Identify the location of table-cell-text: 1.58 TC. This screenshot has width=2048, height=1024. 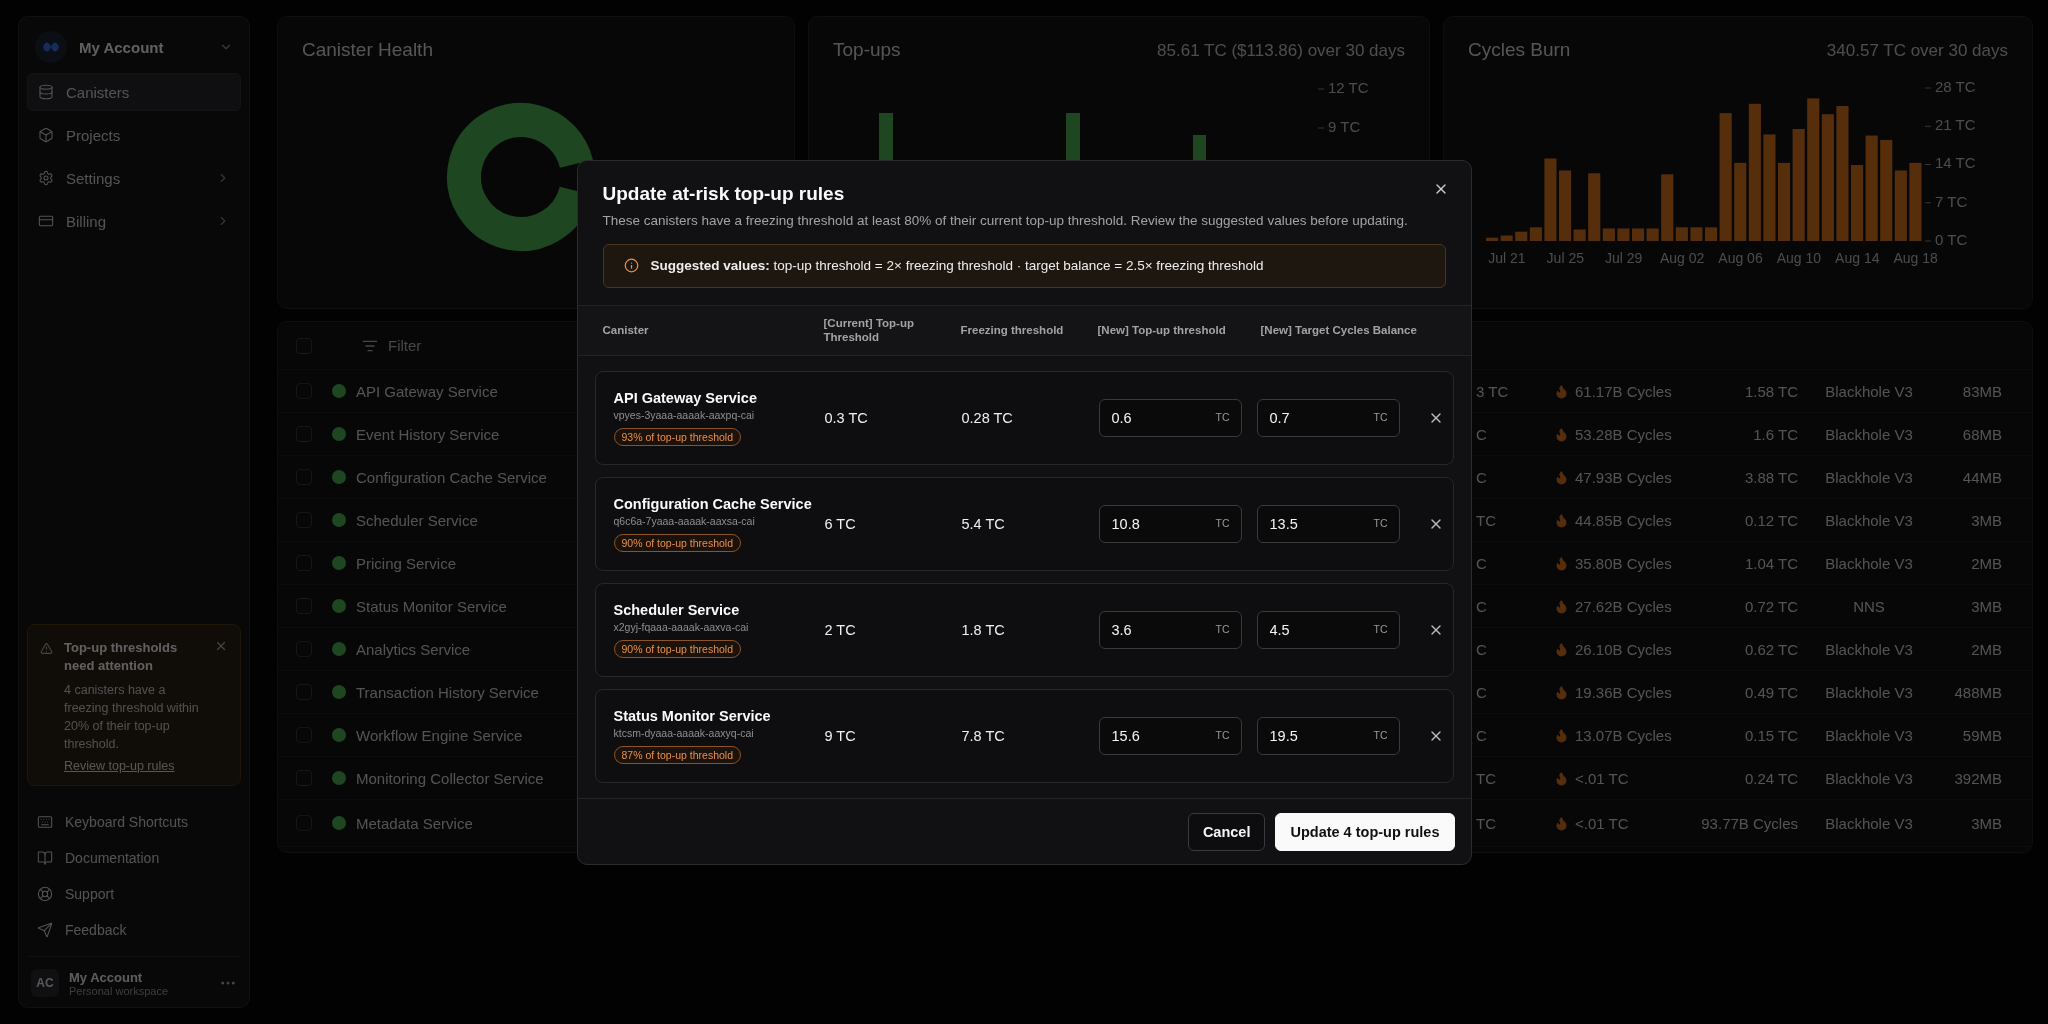
(1770, 391).